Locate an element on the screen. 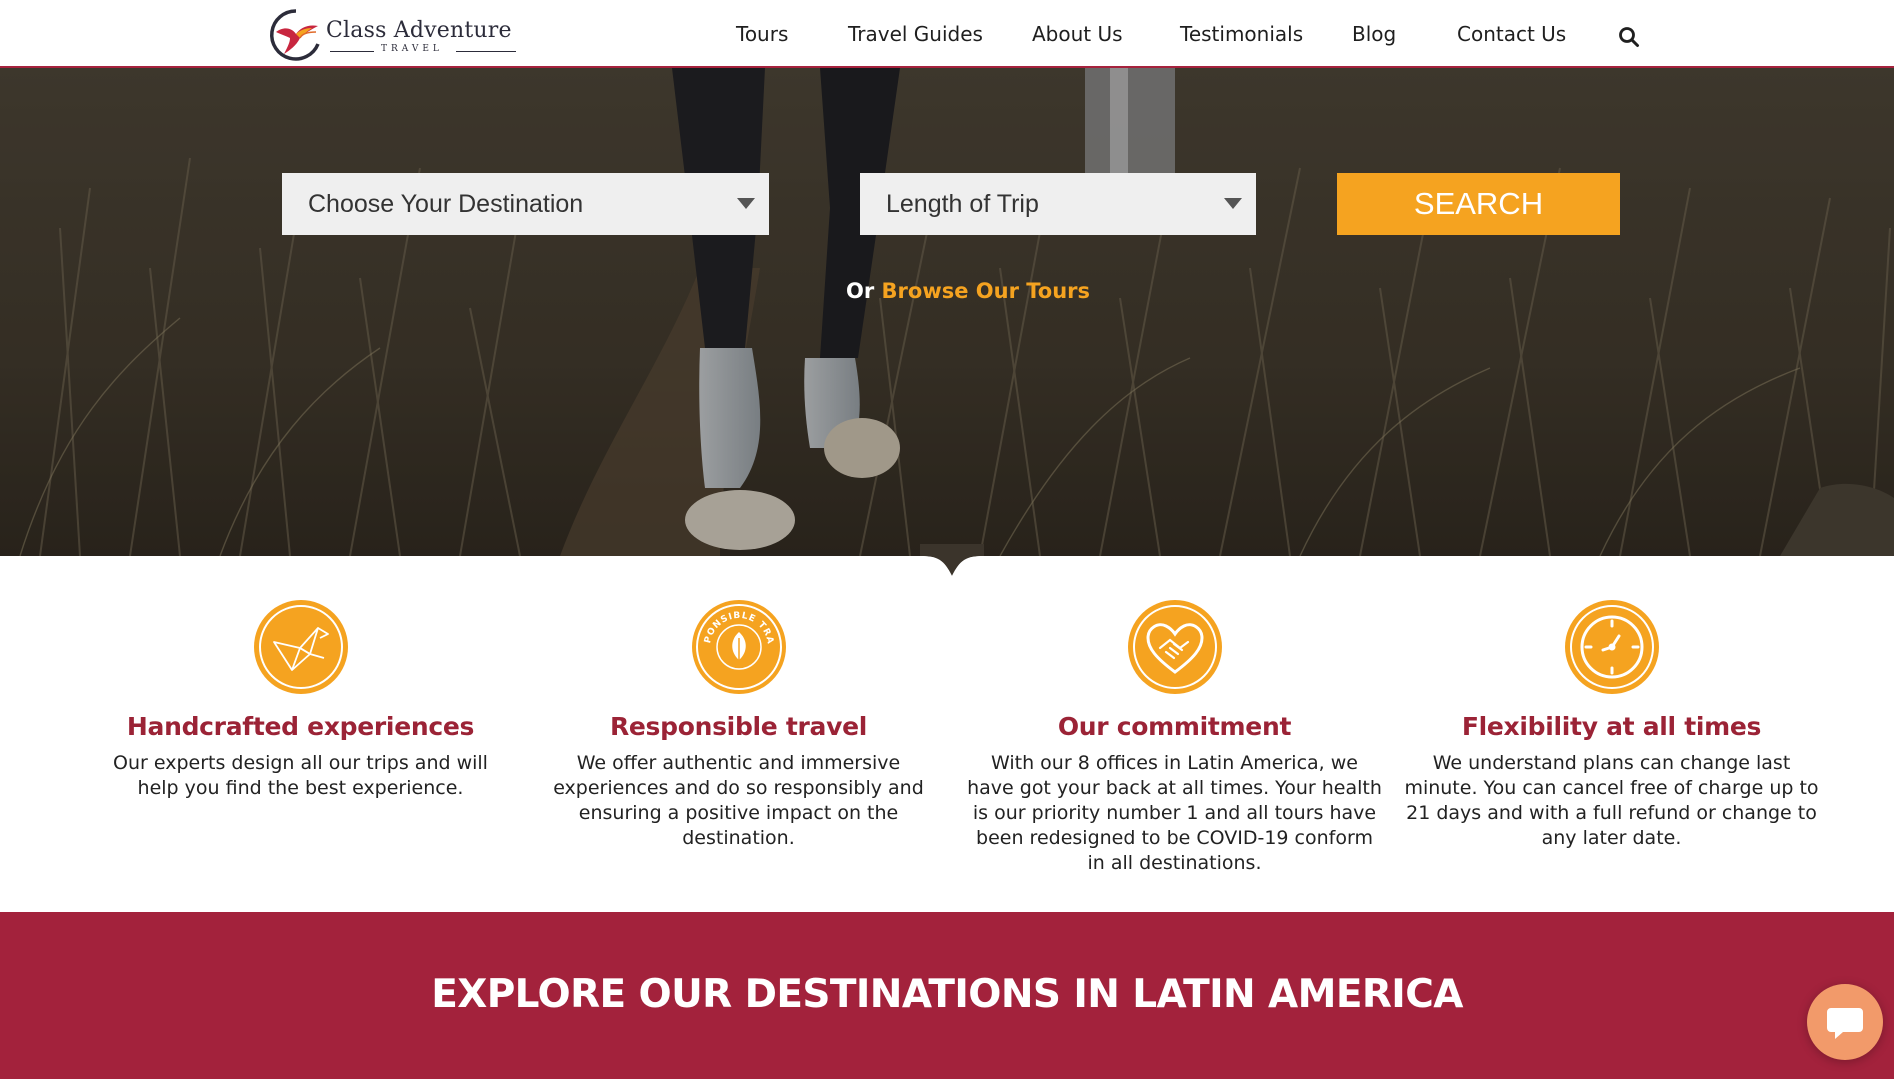  nav-tours: Tours is located at coordinates (762, 35).